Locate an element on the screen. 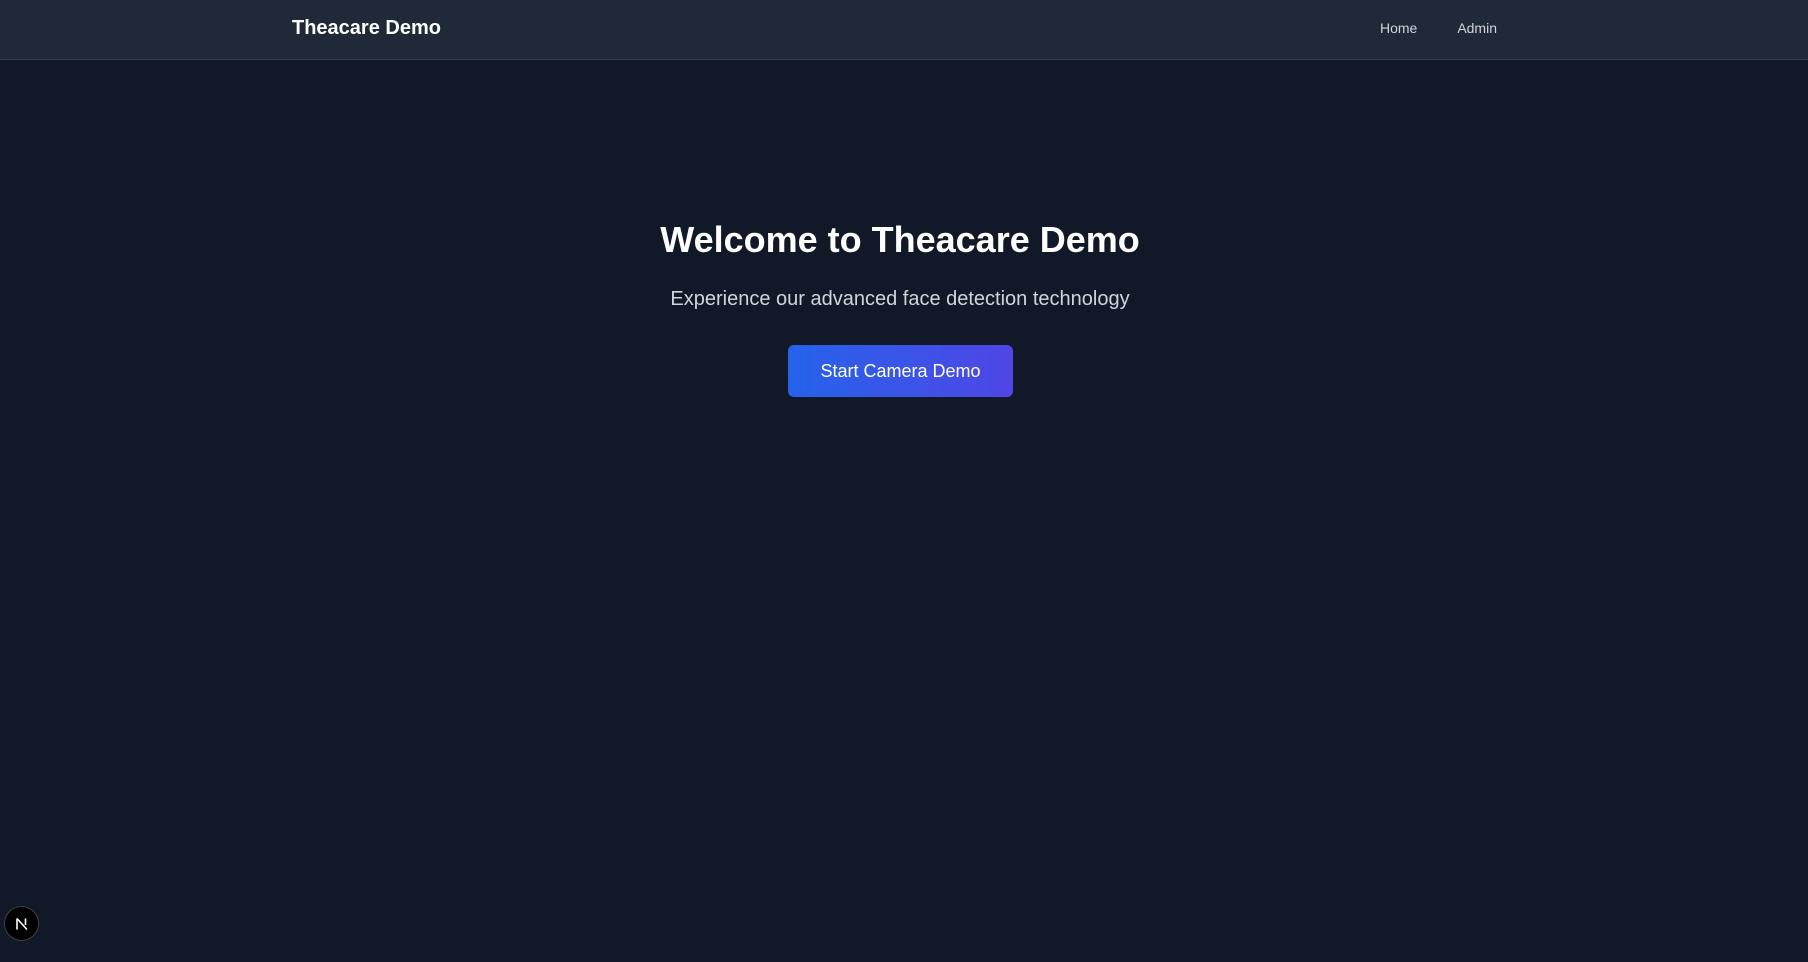 The width and height of the screenshot is (1808, 962). nav-links: Home Admin is located at coordinates (1438, 28).